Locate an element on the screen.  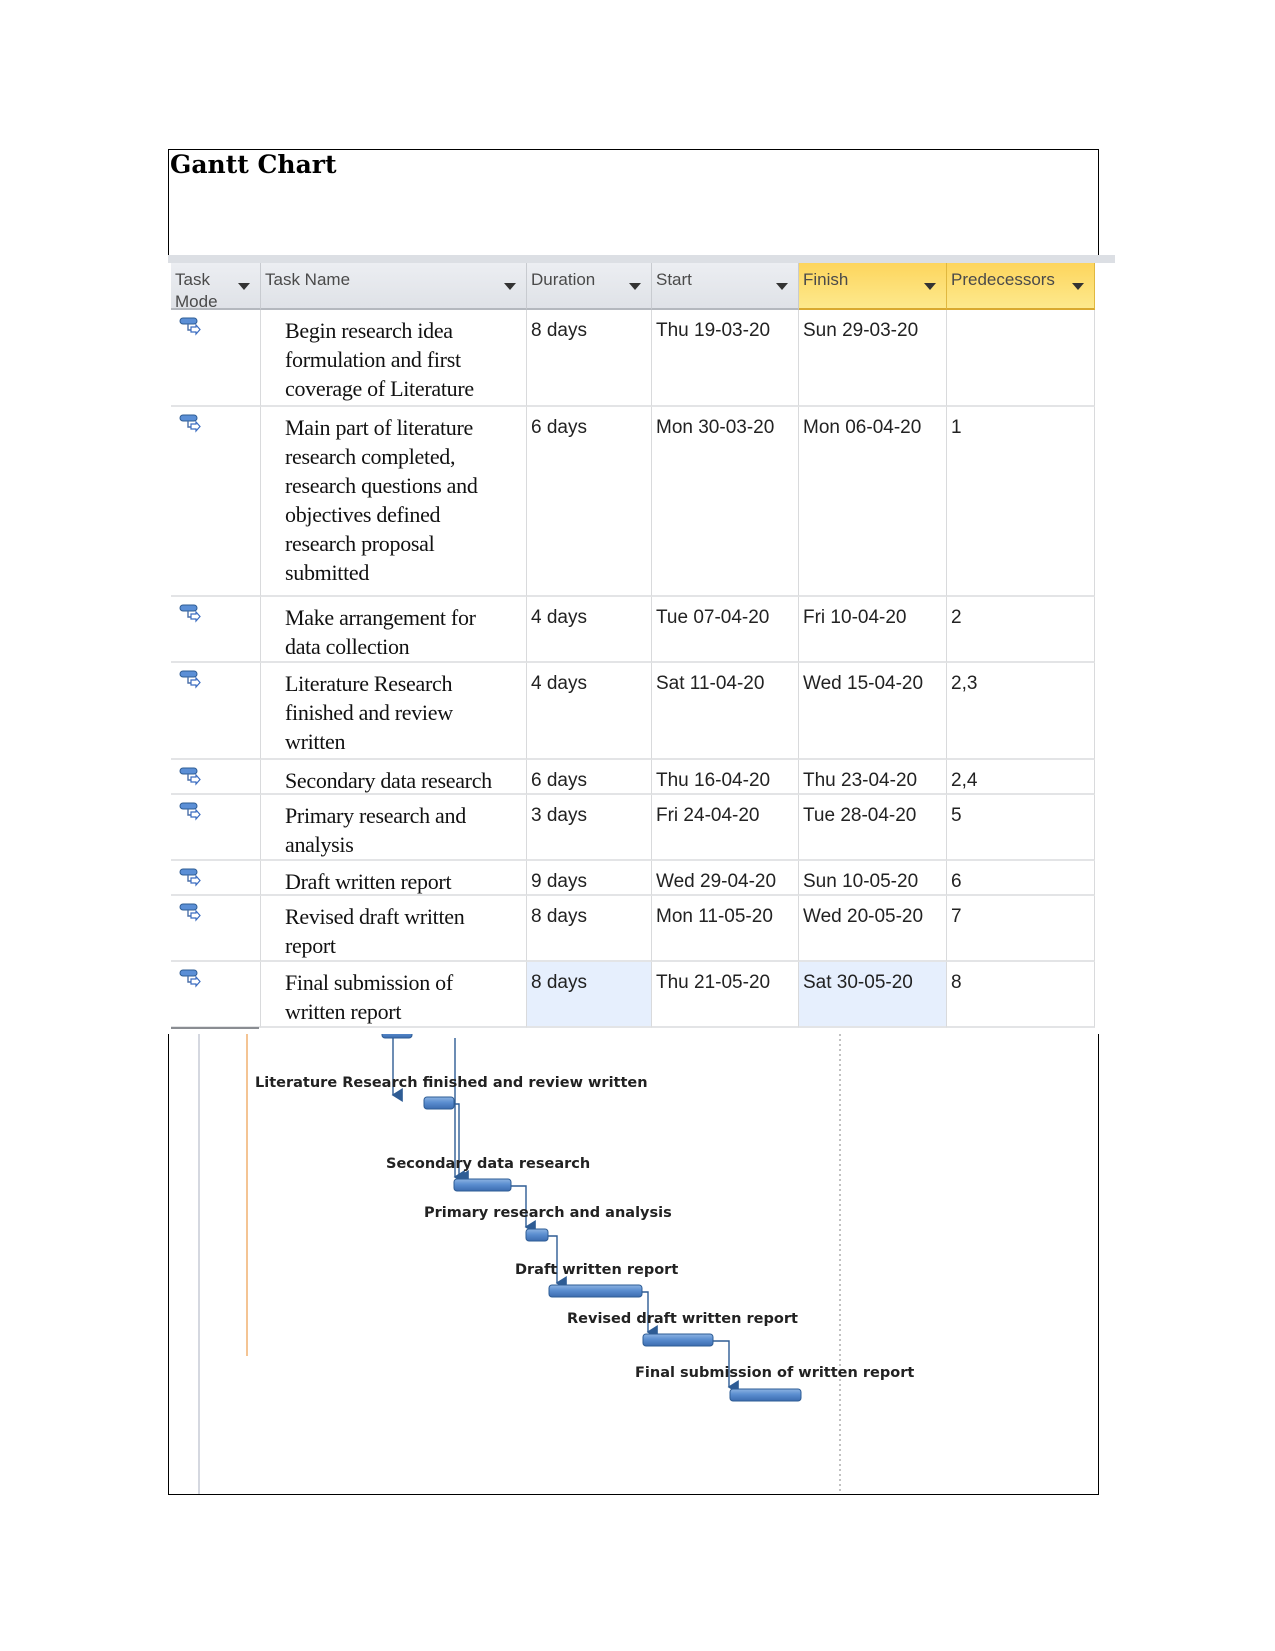
cell-name: Draft written report is located at coordinates (394, 878).